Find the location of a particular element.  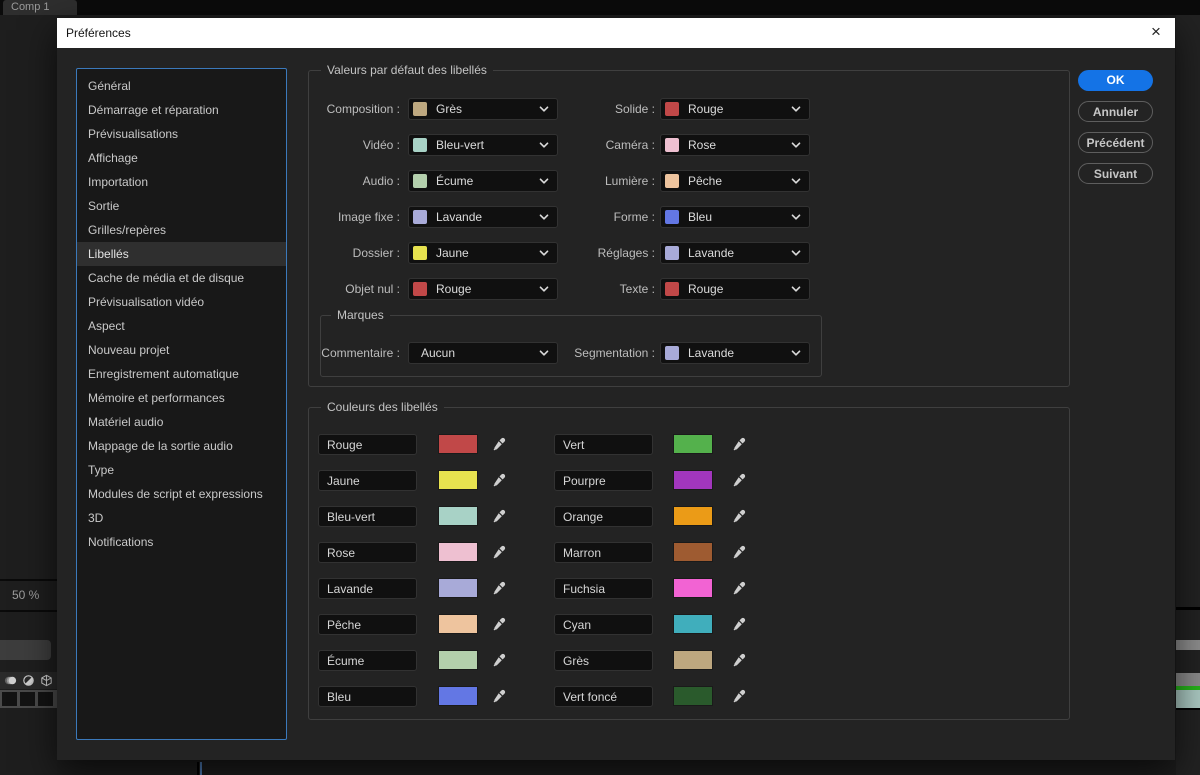

close-icon: × is located at coordinates (1156, 33).